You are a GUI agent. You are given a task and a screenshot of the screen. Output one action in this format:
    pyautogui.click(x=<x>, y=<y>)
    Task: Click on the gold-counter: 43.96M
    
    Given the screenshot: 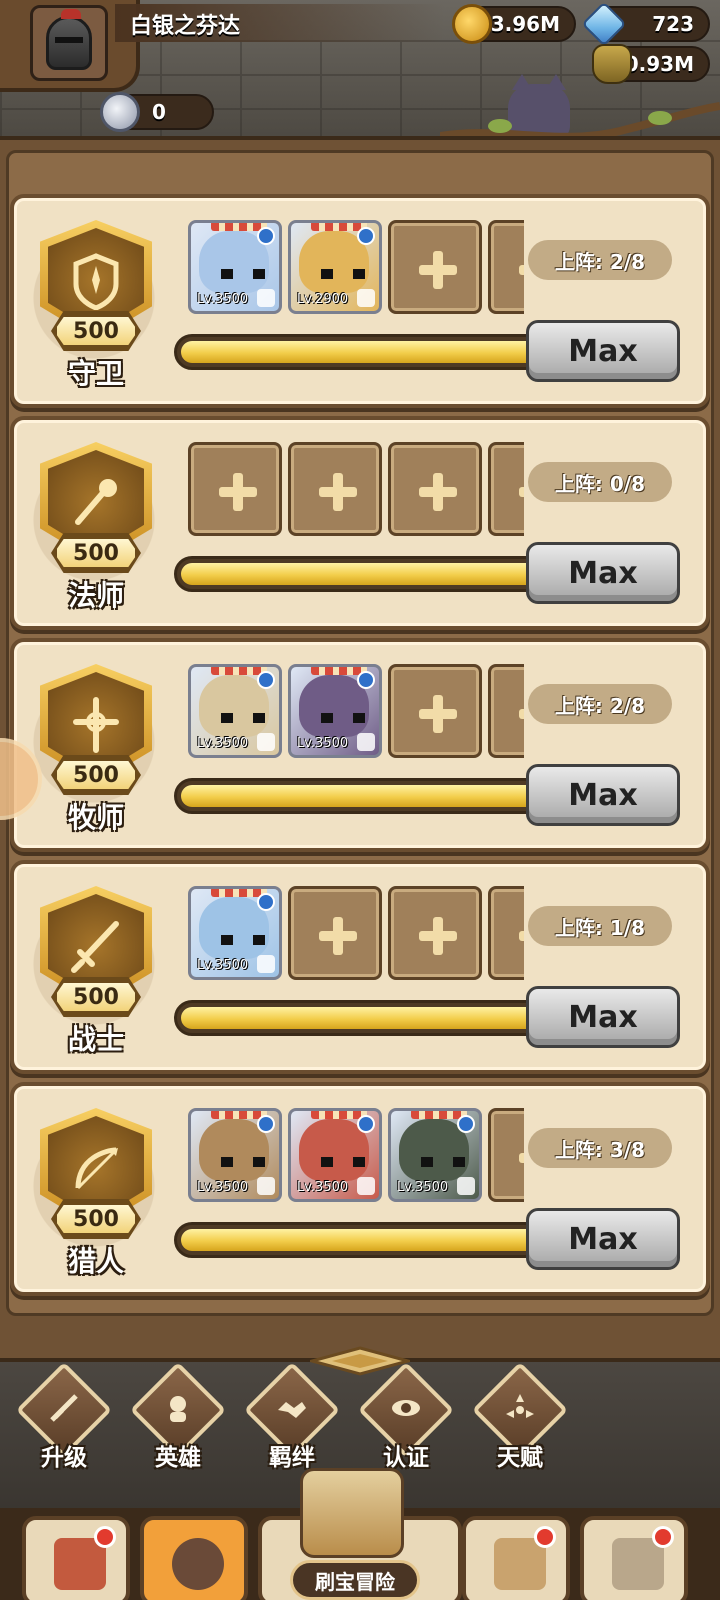 What is the action you would take?
    pyautogui.click(x=514, y=24)
    